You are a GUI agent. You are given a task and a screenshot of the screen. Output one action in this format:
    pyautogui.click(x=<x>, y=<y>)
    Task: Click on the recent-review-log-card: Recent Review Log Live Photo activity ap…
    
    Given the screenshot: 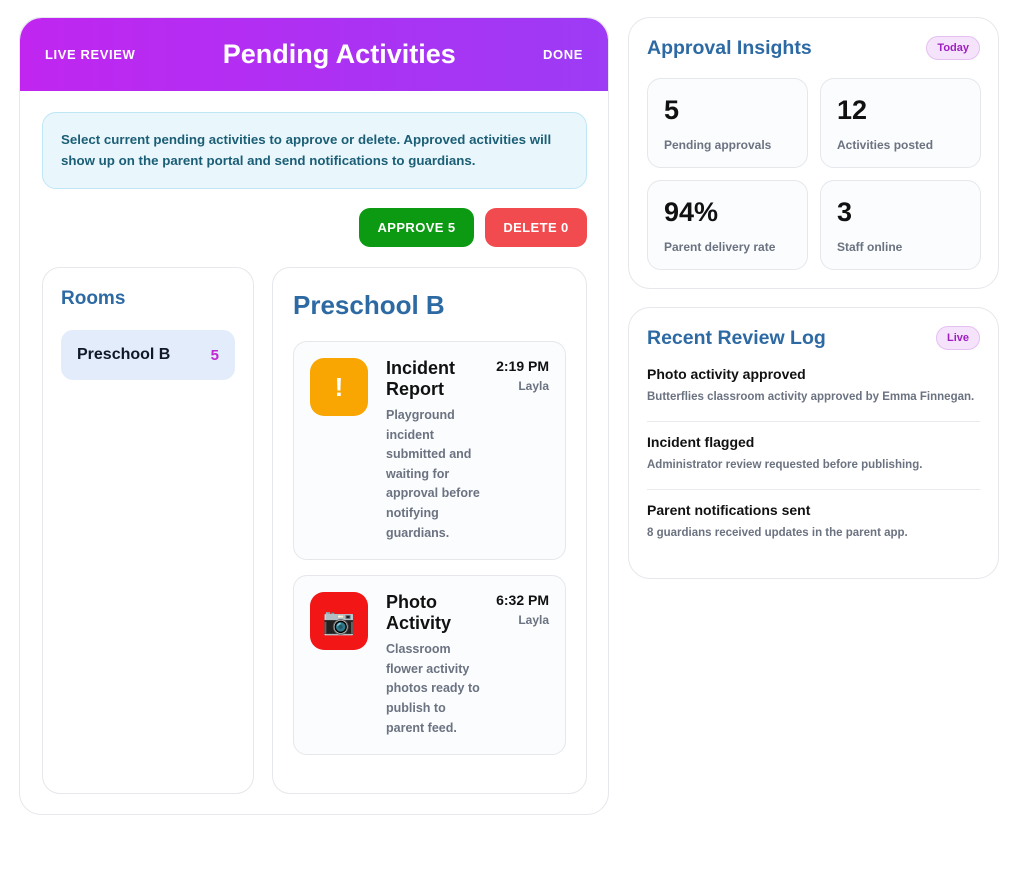 What is the action you would take?
    pyautogui.click(x=813, y=443)
    